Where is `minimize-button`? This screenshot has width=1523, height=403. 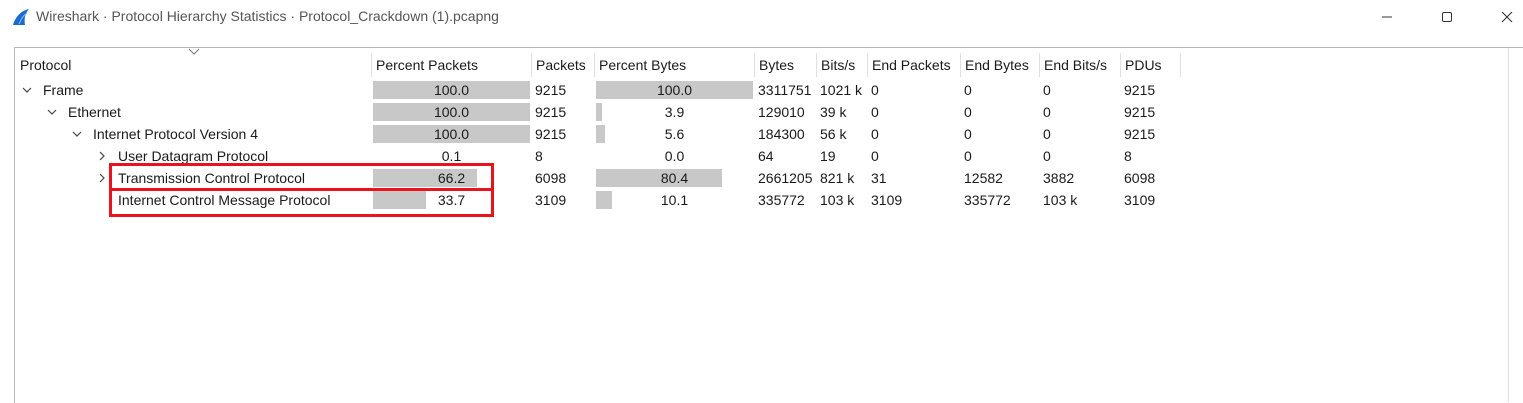 minimize-button is located at coordinates (1387, 17).